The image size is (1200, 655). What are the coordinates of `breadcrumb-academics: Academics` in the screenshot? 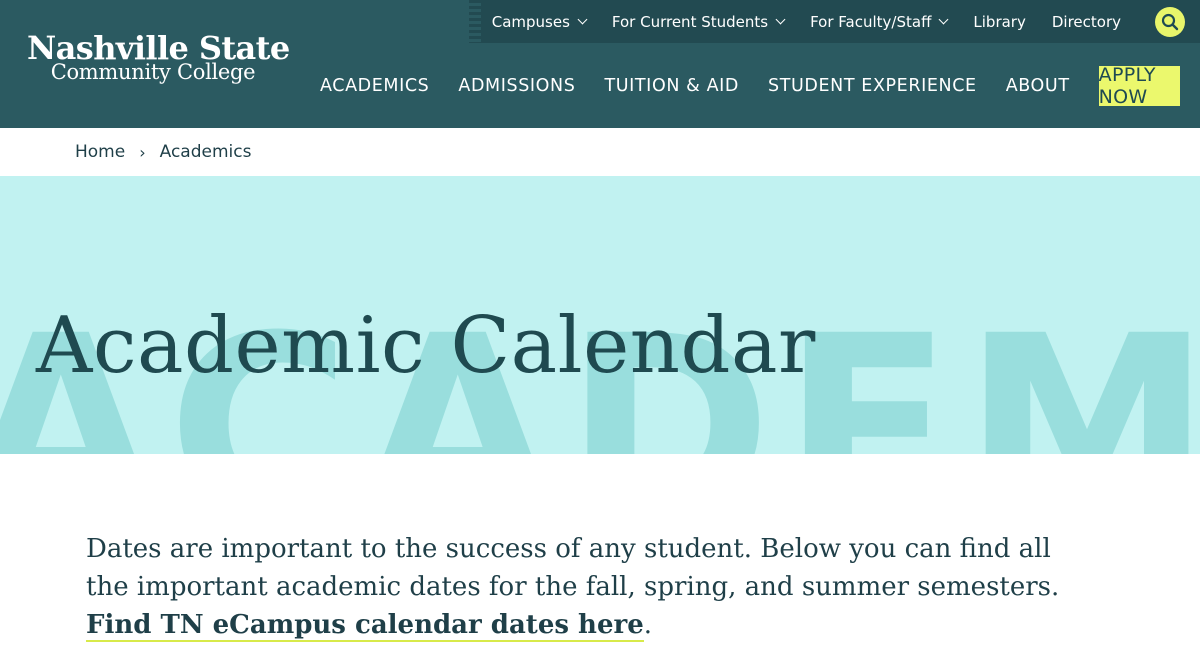 It's located at (206, 152).